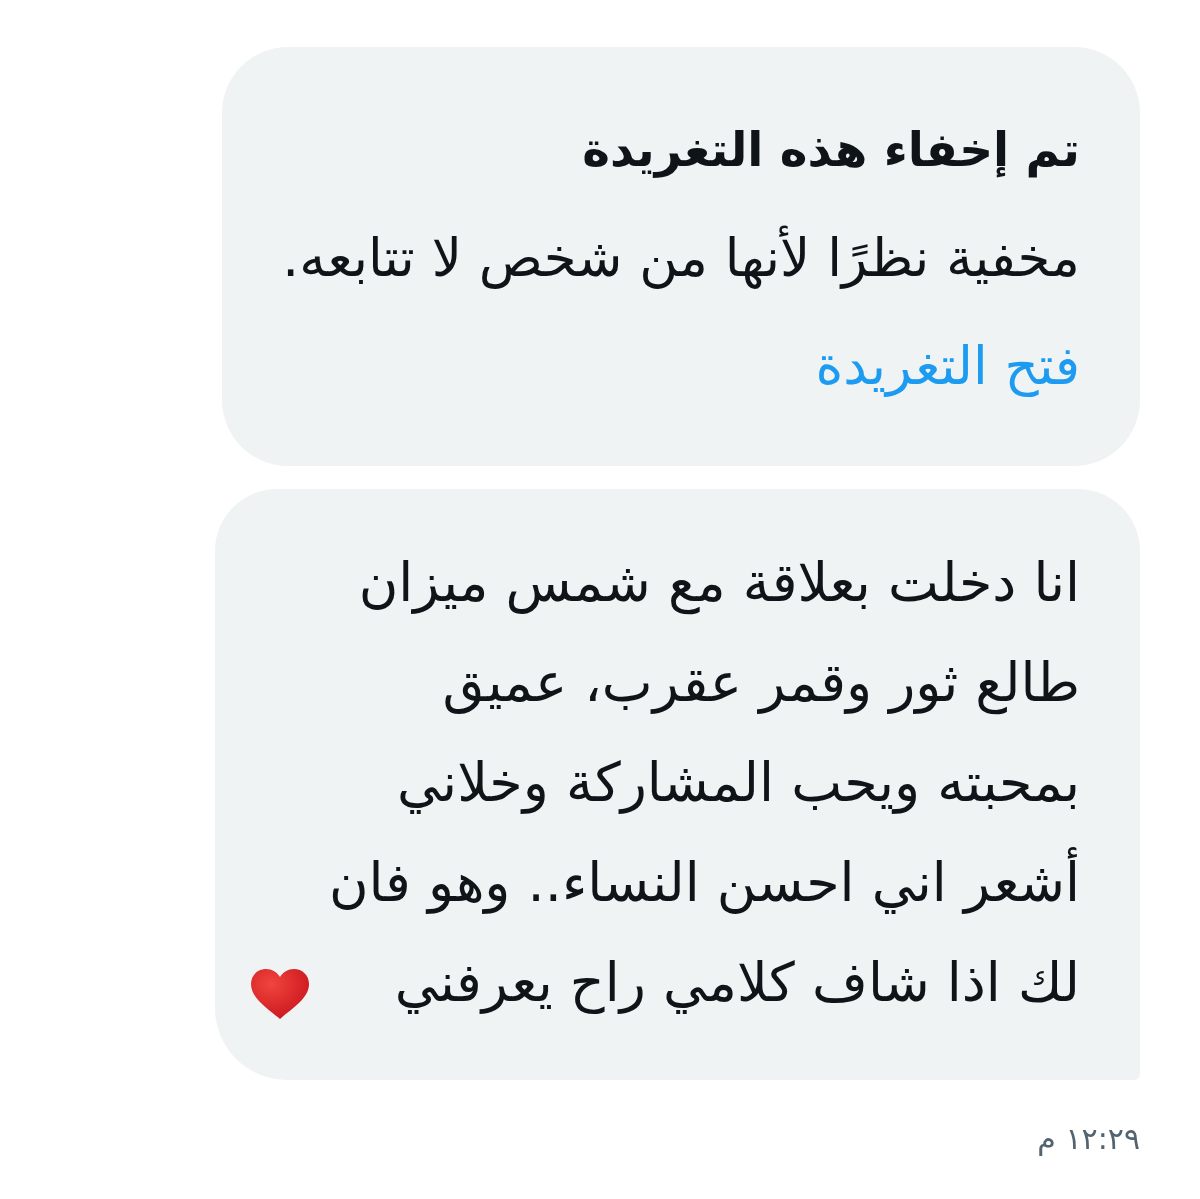 Image resolution: width=1200 pixels, height=1199 pixels. Describe the element at coordinates (947, 366) in the screenshot. I see `open-tweet-link: فتح التغريدة` at that location.